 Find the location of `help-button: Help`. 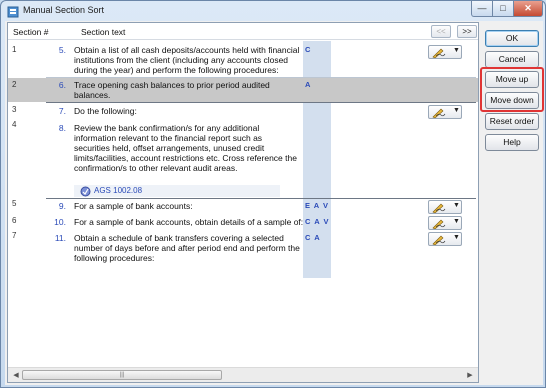

help-button: Help is located at coordinates (512, 142).